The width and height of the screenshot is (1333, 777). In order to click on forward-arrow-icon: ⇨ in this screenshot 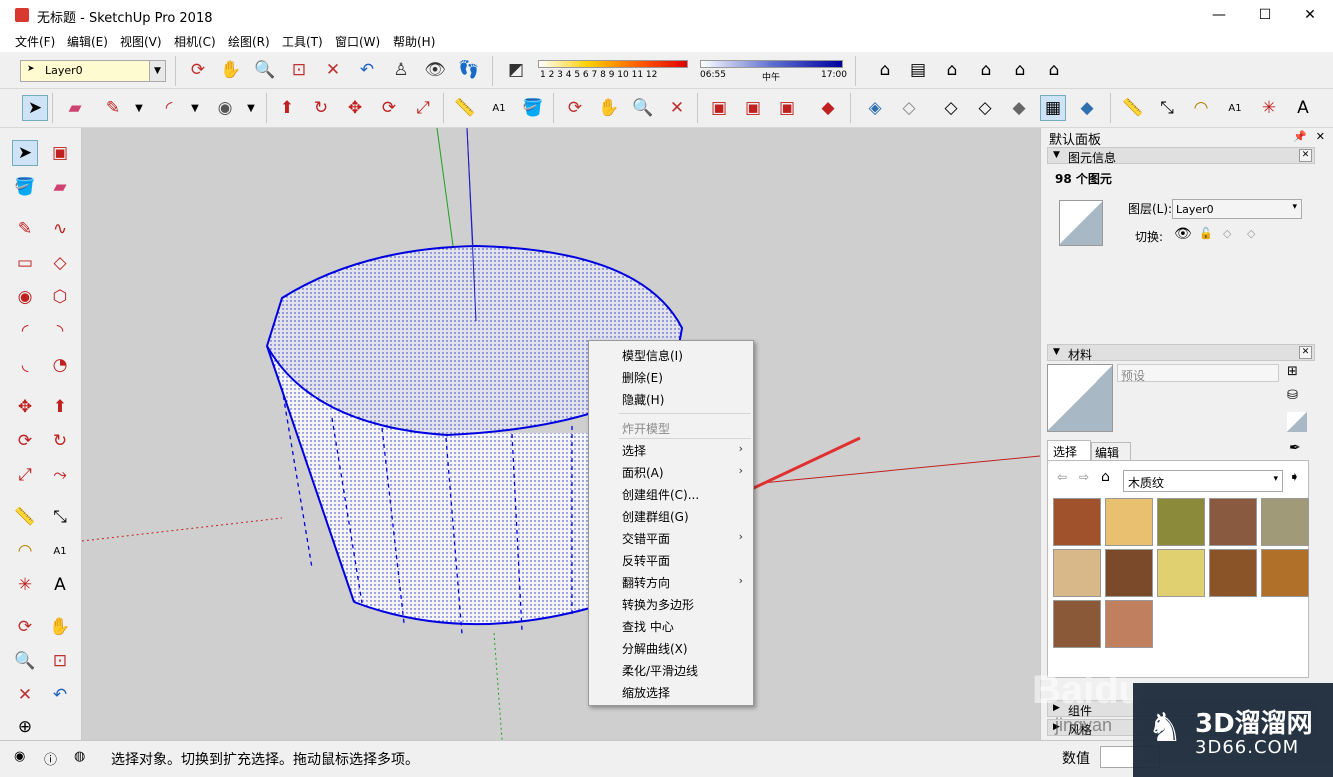, I will do `click(1084, 477)`.